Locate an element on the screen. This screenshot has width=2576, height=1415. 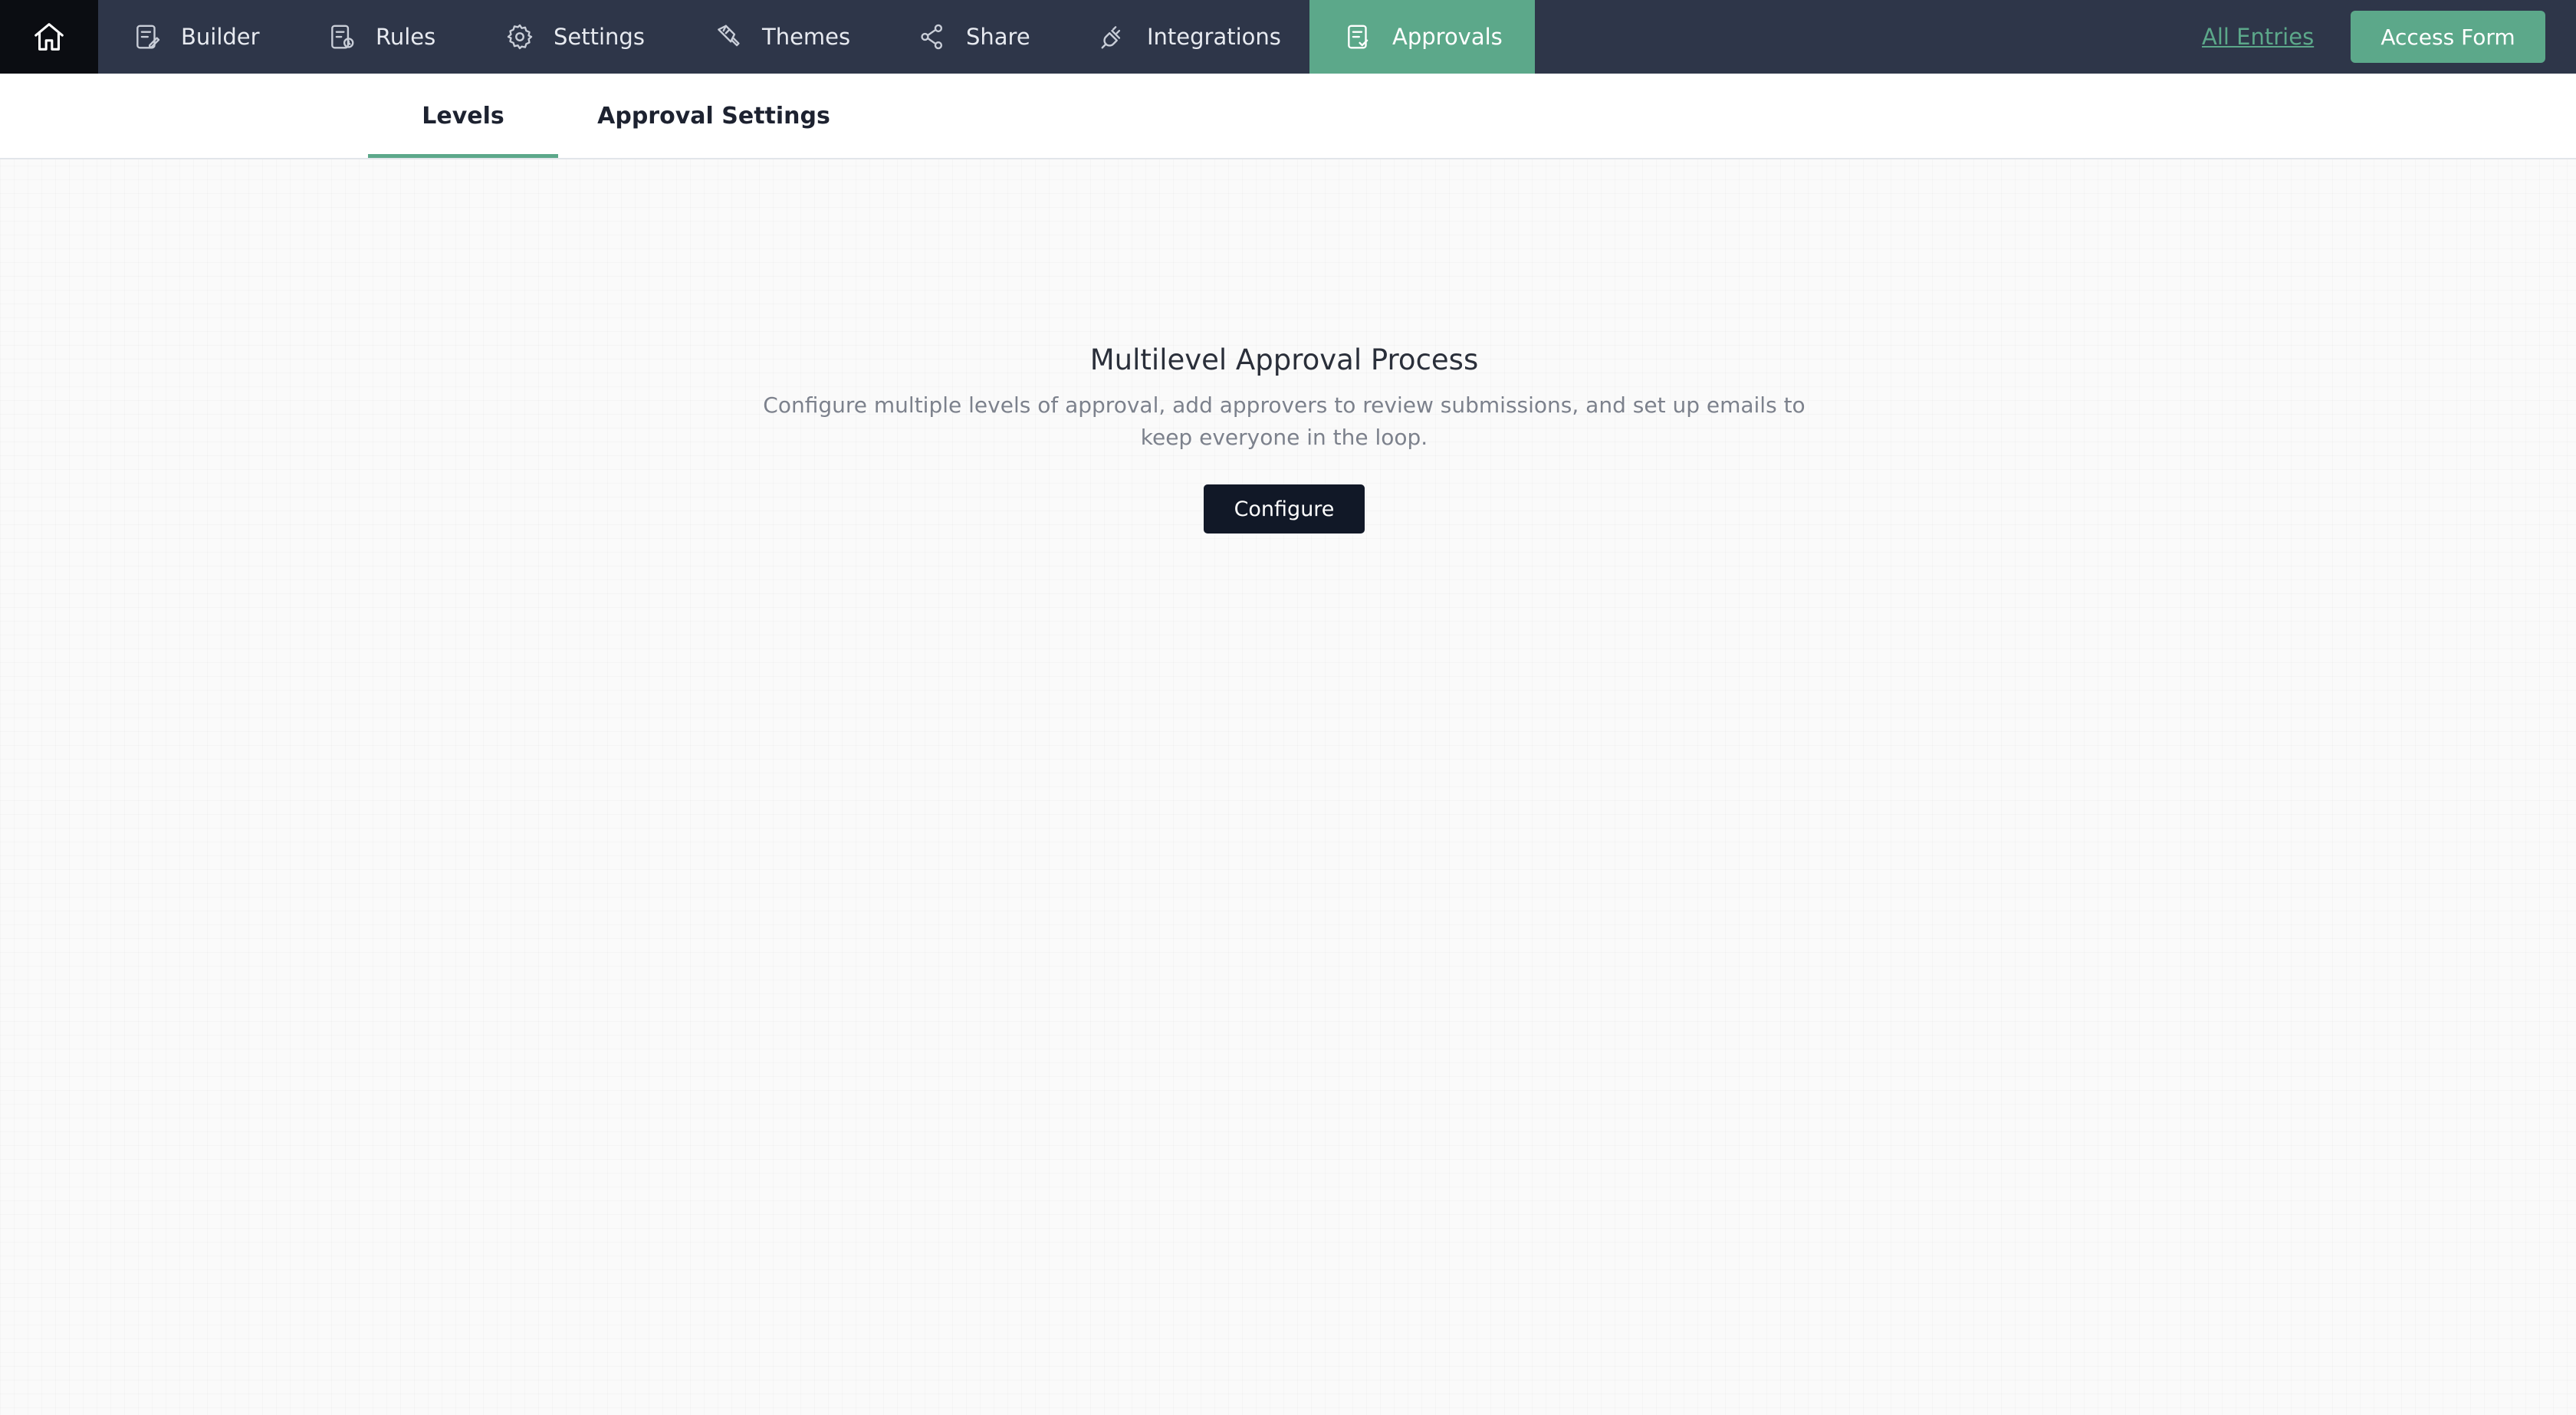
nav-builder-label: Builder is located at coordinates (221, 37).